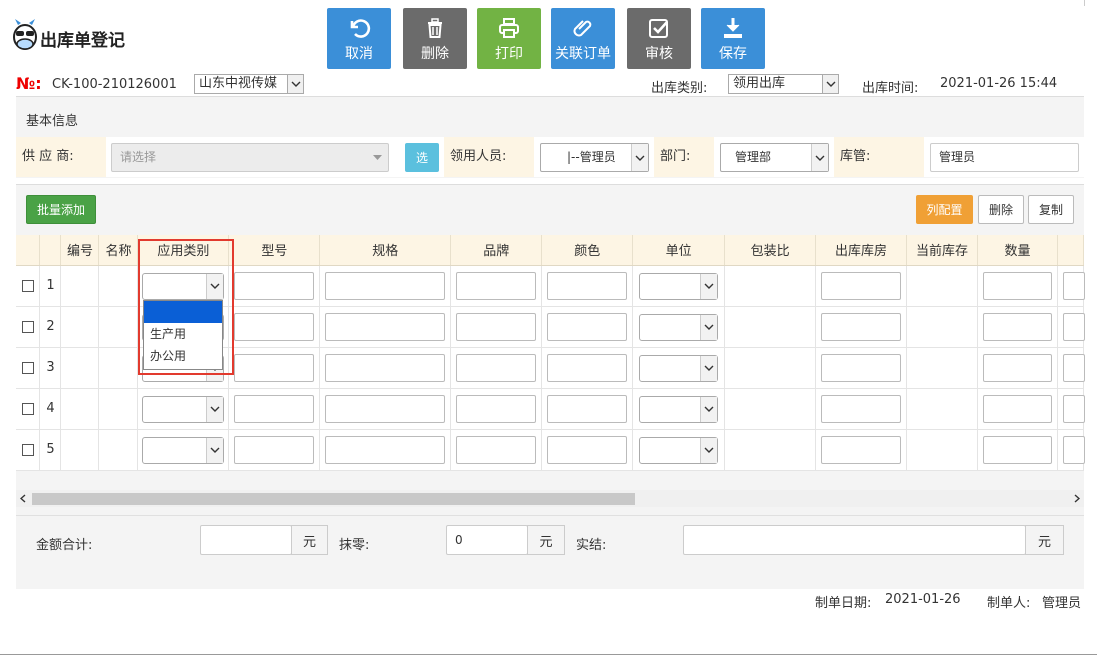  Describe the element at coordinates (250, 157) in the screenshot. I see `supplier-select: 请选择` at that location.